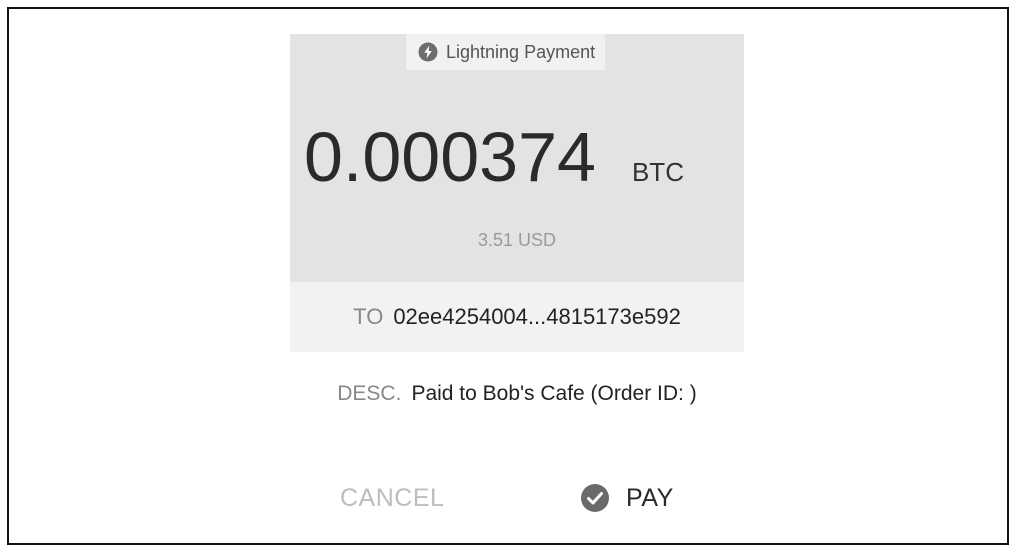 This screenshot has width=1019, height=552. What do you see at coordinates (521, 51) in the screenshot?
I see `payment-type-label: Lightning Payment` at bounding box center [521, 51].